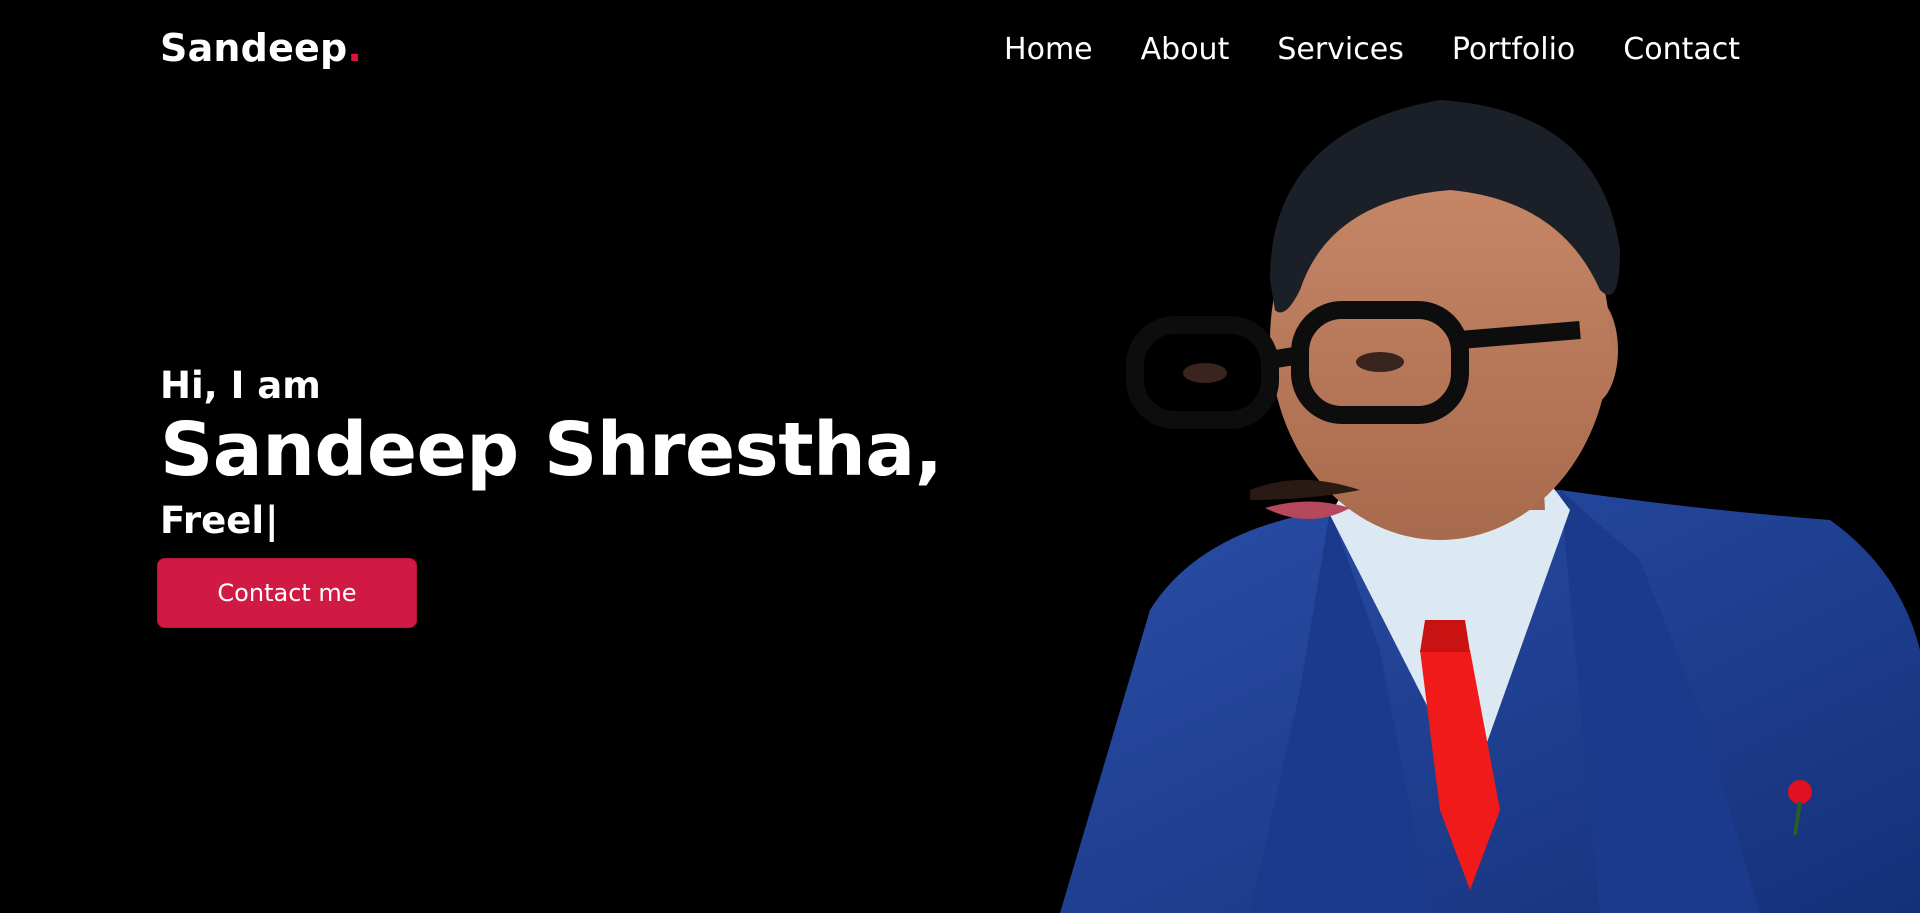 The image size is (1920, 913). I want to click on nav-link-portfolio: Portfolio, so click(1513, 49).